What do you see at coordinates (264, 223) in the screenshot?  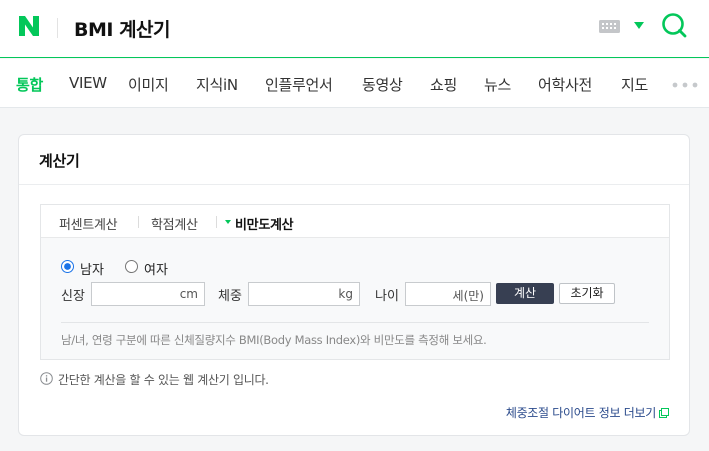 I see `calc-tab-bmi: 비만도계산` at bounding box center [264, 223].